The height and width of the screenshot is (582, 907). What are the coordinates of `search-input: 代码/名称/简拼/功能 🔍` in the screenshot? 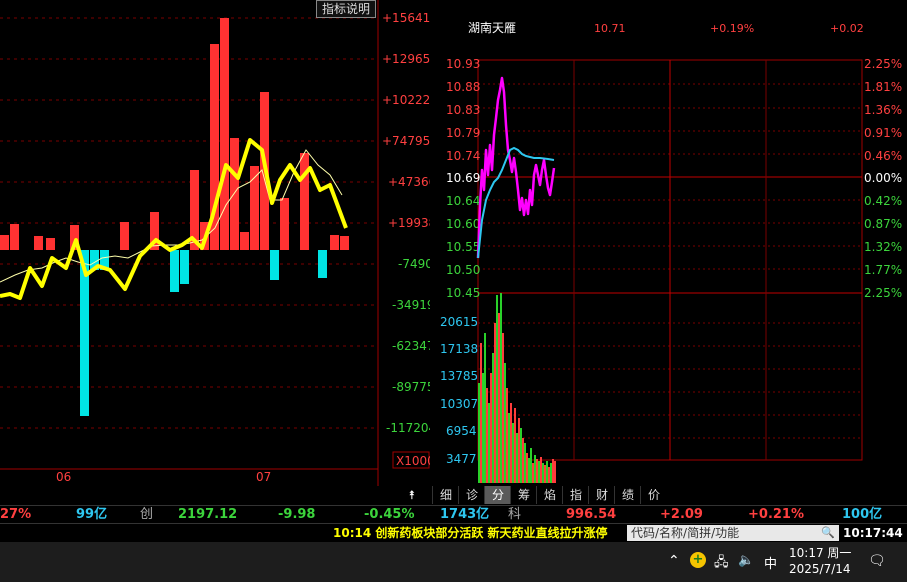 It's located at (733, 533).